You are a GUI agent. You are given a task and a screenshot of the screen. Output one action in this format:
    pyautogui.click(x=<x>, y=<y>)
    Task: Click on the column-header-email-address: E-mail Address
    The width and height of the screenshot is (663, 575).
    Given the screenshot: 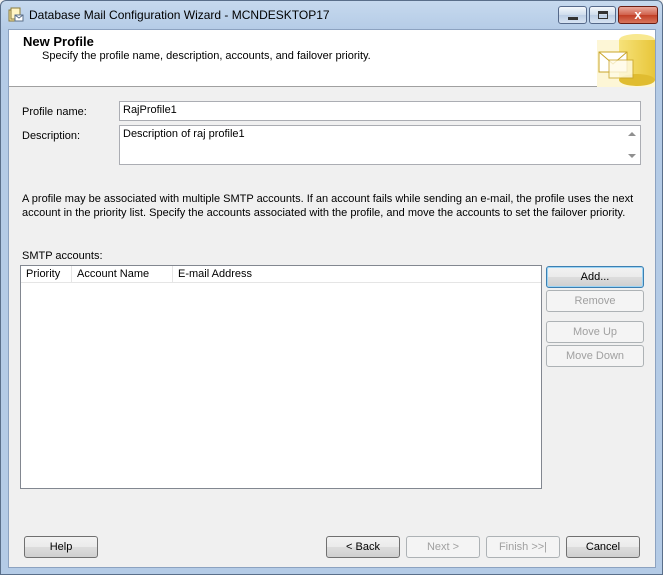 What is the action you would take?
    pyautogui.click(x=357, y=274)
    